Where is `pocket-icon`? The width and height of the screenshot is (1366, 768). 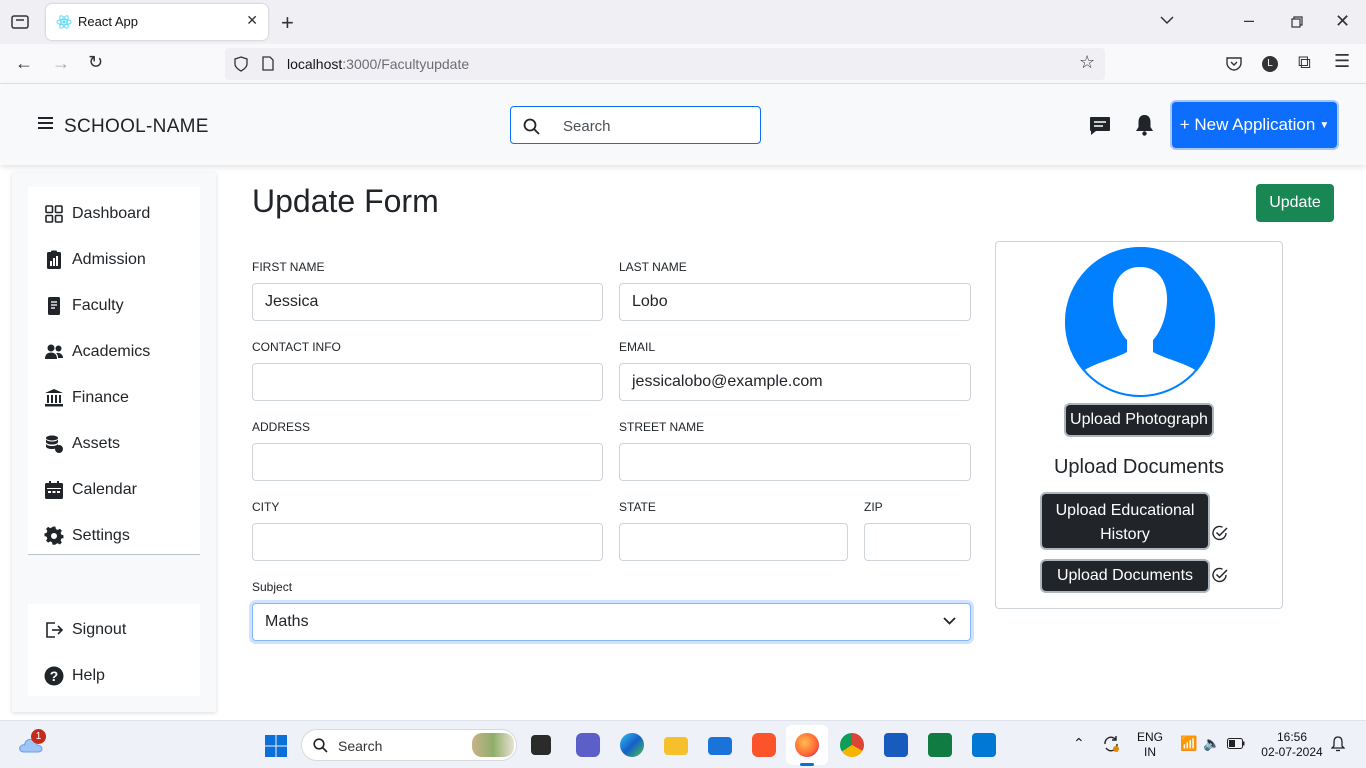 pocket-icon is located at coordinates (1234, 63).